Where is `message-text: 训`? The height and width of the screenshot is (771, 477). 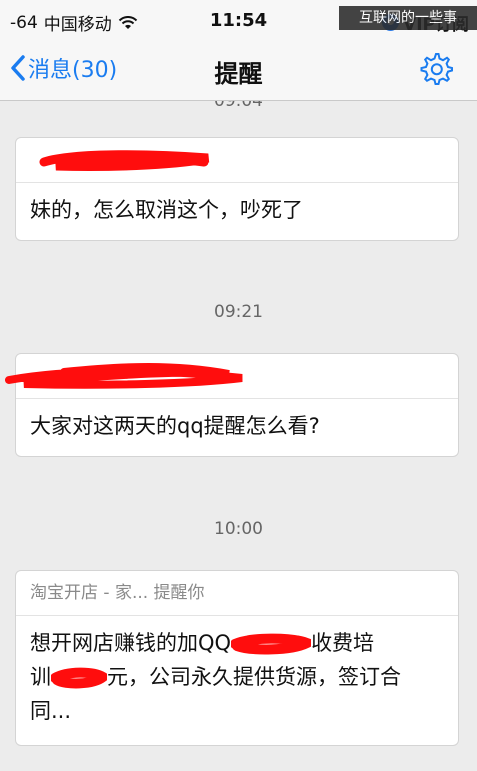
message-text: 训 is located at coordinates (40, 677).